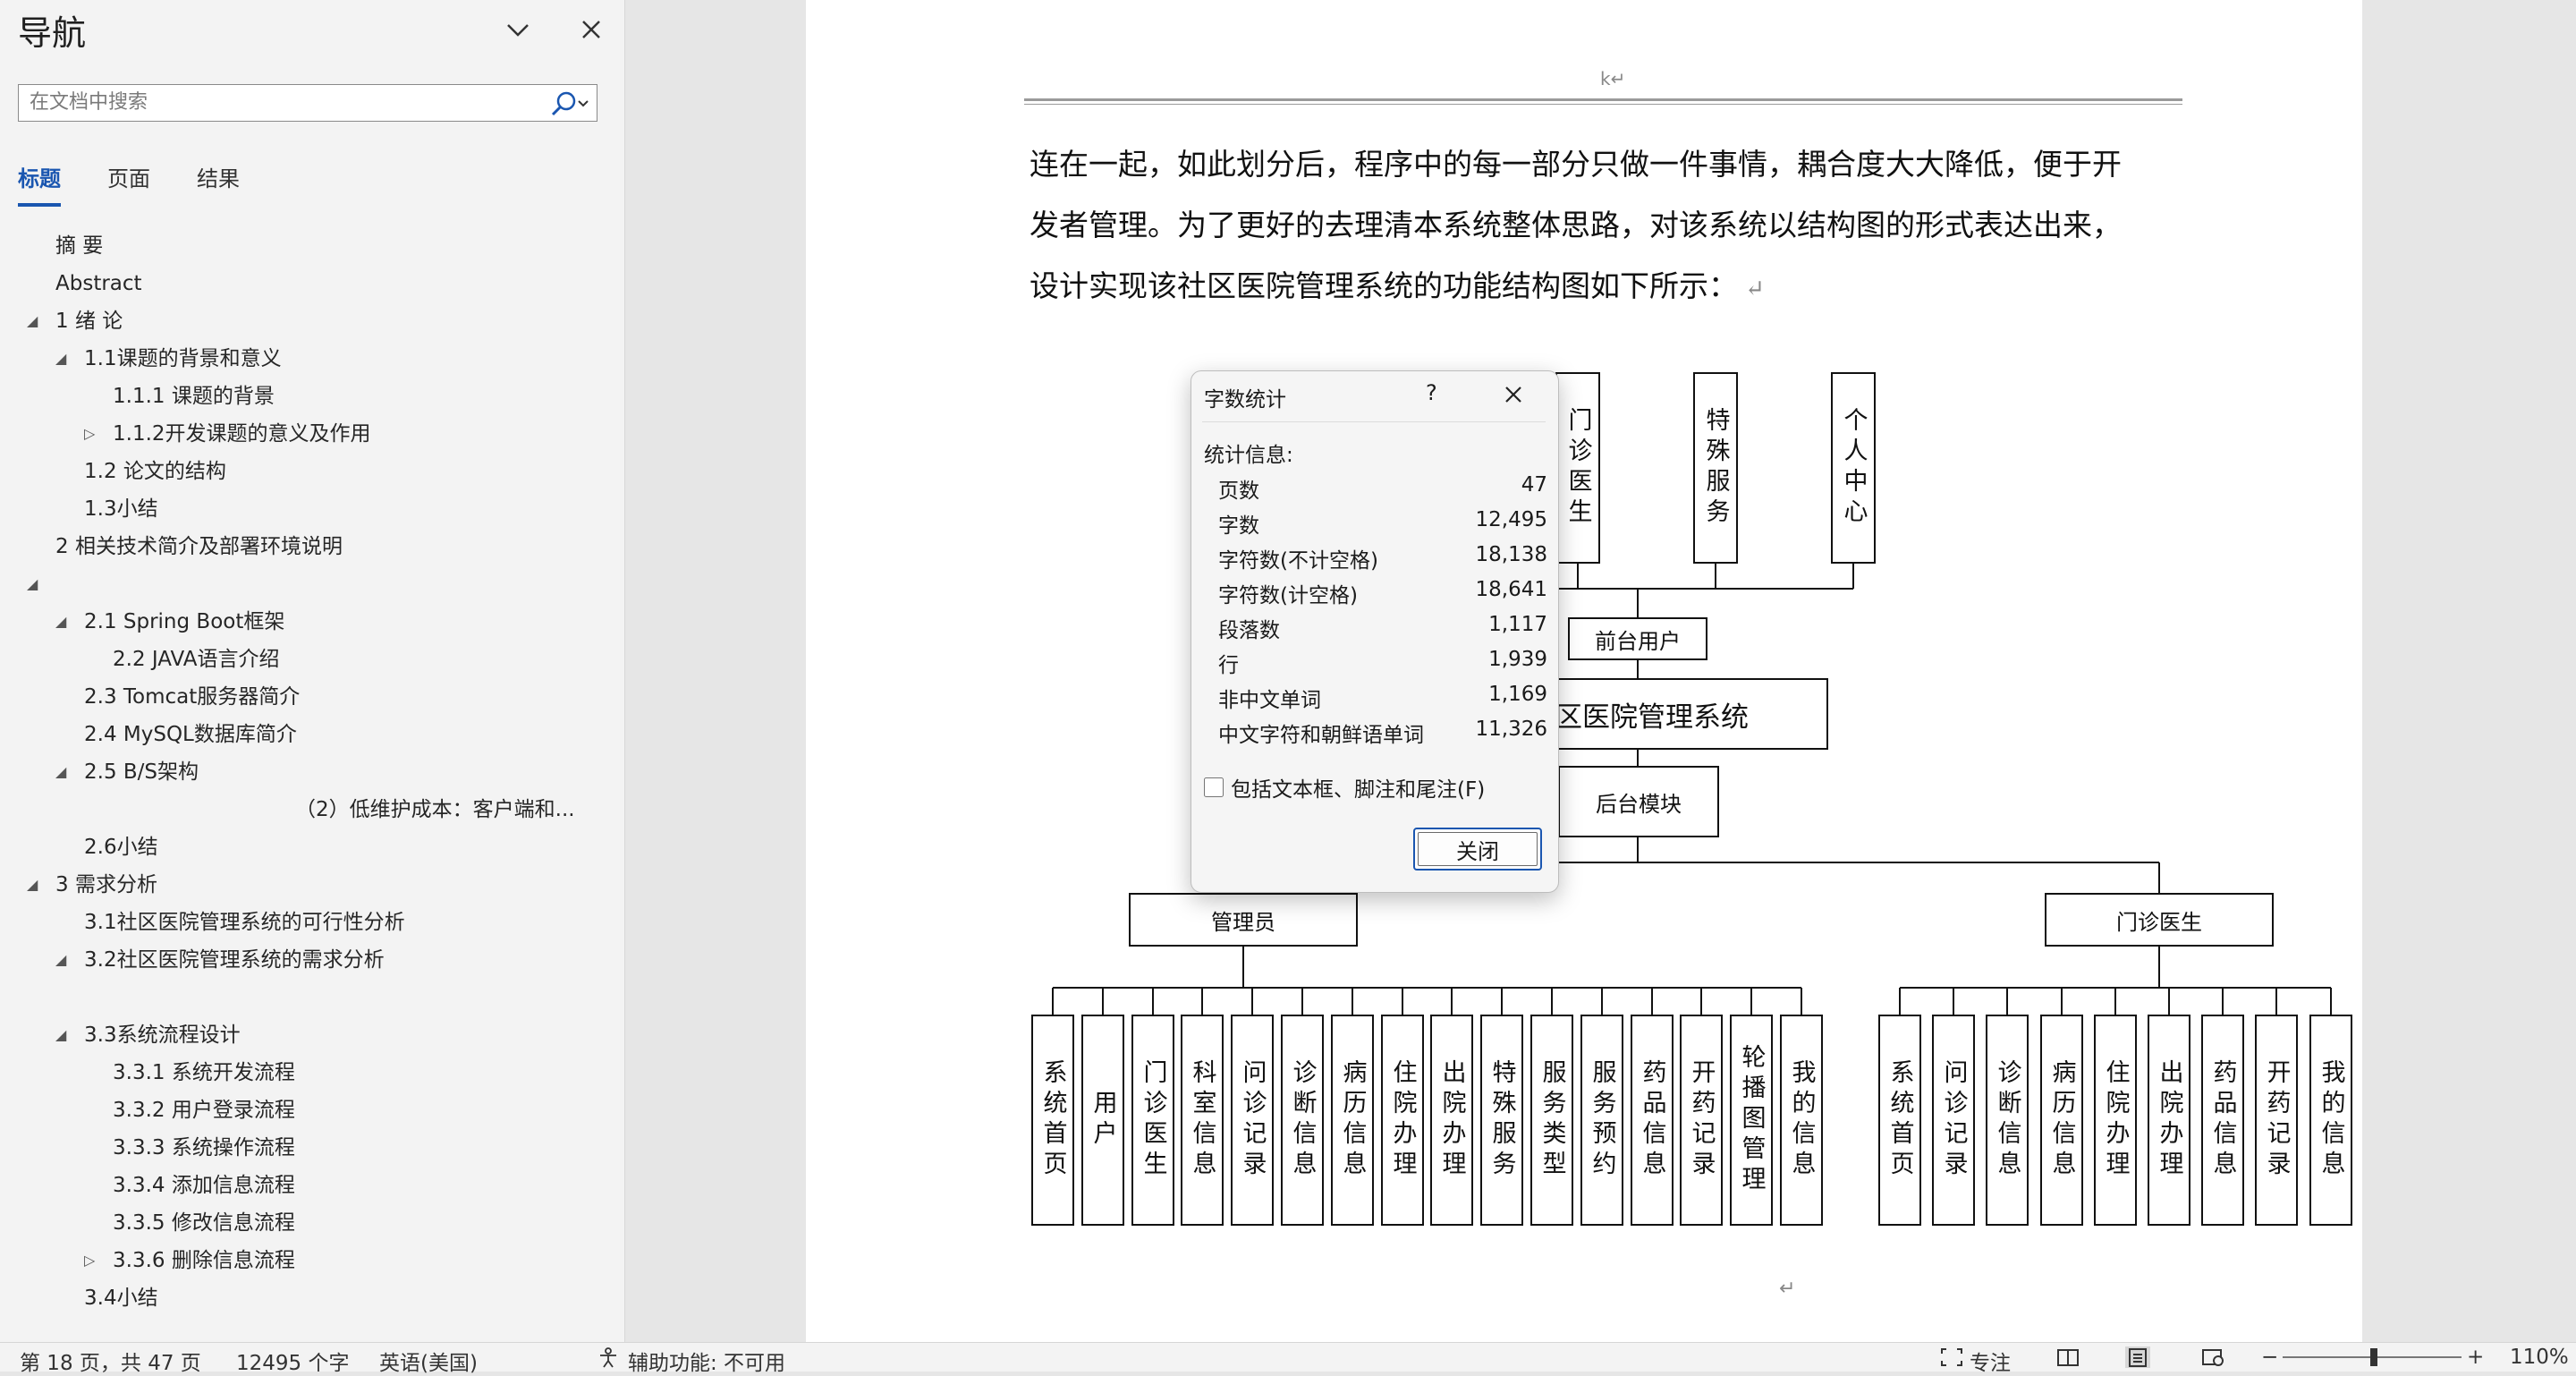 This screenshot has height=1376, width=2576. What do you see at coordinates (312, 1223) in the screenshot?
I see `nav-heading-item: 3.3.5 修改信息流程` at bounding box center [312, 1223].